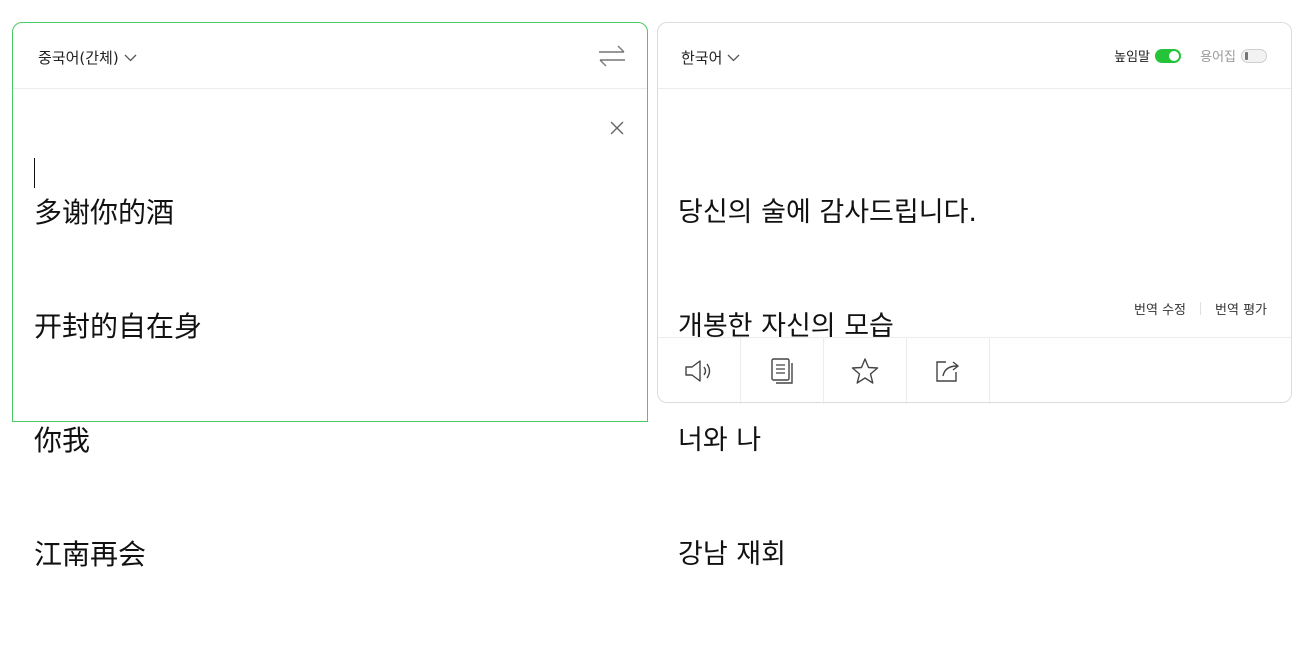  What do you see at coordinates (118, 384) in the screenshot?
I see `source-text-input: 多谢你的酒 开封的自在身 你我 江南再会` at bounding box center [118, 384].